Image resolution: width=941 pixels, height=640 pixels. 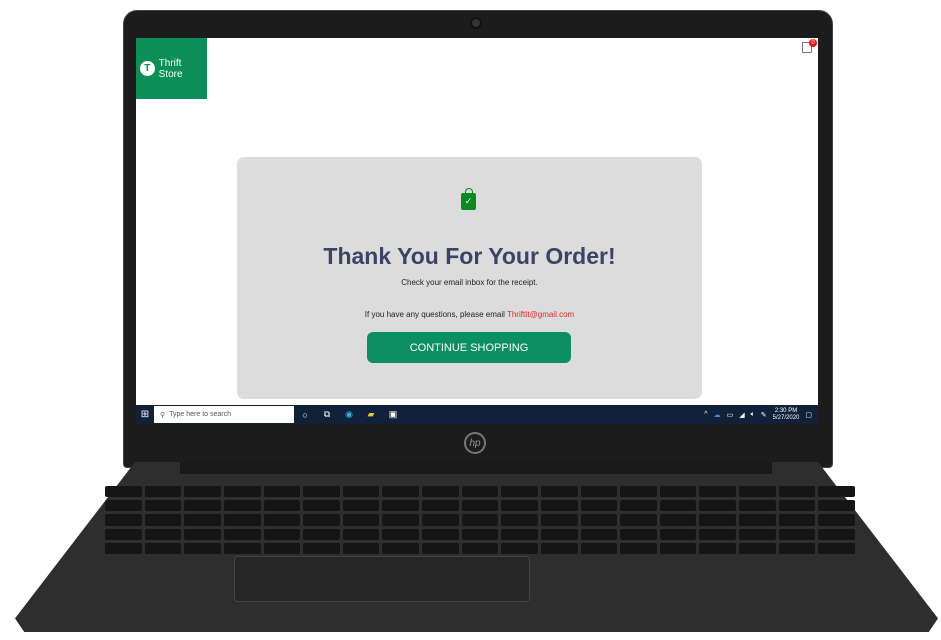 What do you see at coordinates (741, 415) in the screenshot?
I see `network-icon: ◢` at bounding box center [741, 415].